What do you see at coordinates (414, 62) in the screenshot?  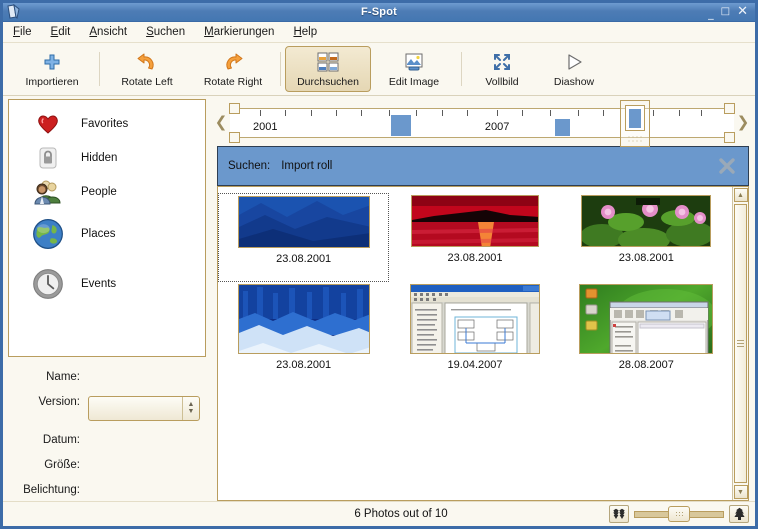 I see `edit-image-icon` at bounding box center [414, 62].